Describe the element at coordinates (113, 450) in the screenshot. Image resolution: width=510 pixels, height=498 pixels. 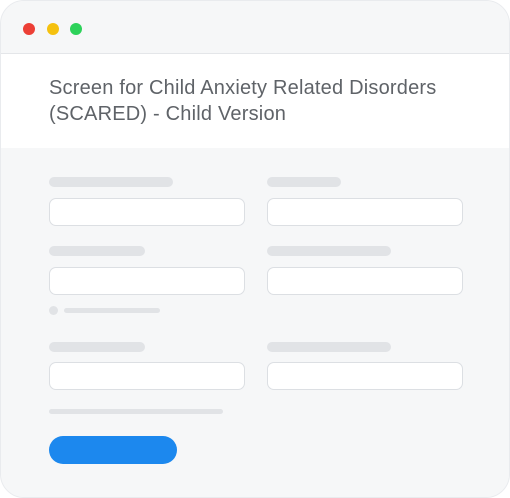
I see `submit-button` at that location.